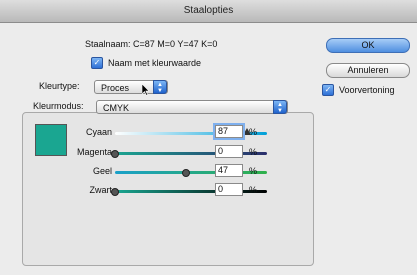 This screenshot has width=417, height=275. I want to click on swatch-name-label: Staalnaam: C=87 M=0 Y=47 K=0, so click(151, 44).